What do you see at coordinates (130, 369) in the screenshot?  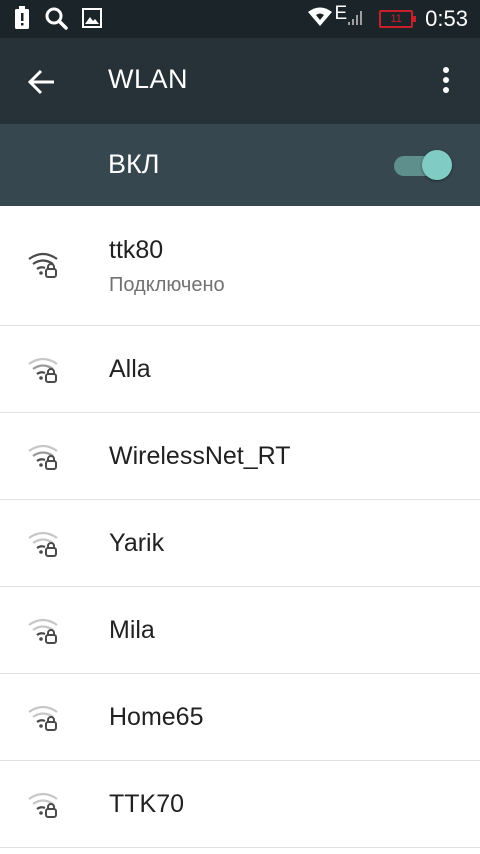 I see `network-ssid: Alla` at bounding box center [130, 369].